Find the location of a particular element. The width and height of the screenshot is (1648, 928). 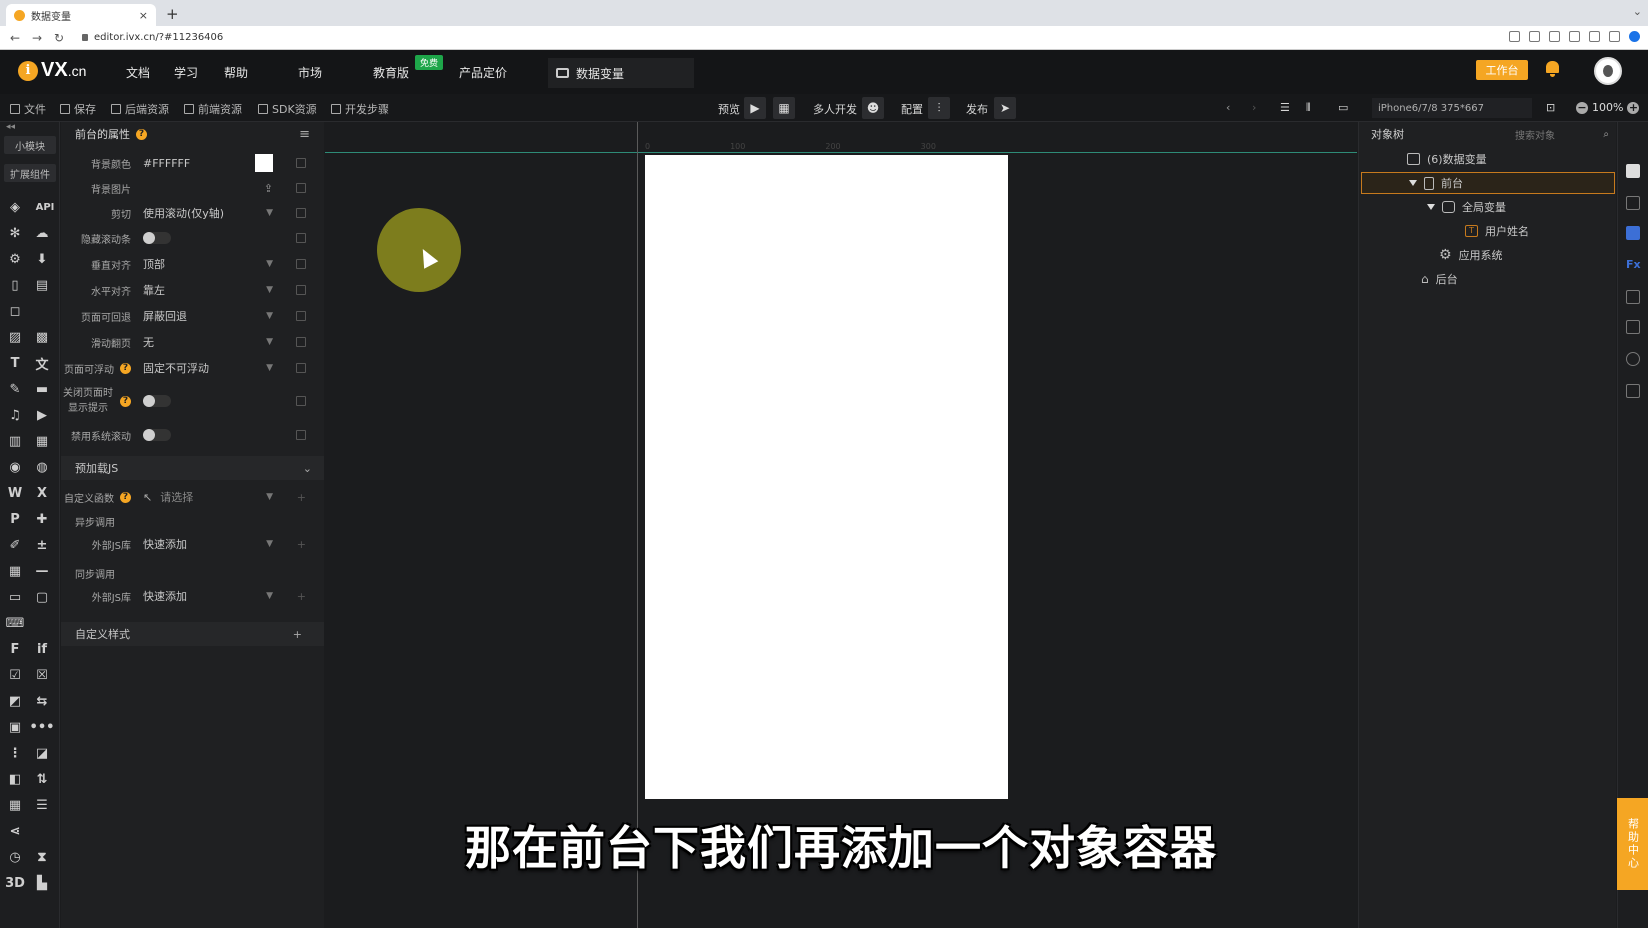

target-icon is located at coordinates (1633, 359).